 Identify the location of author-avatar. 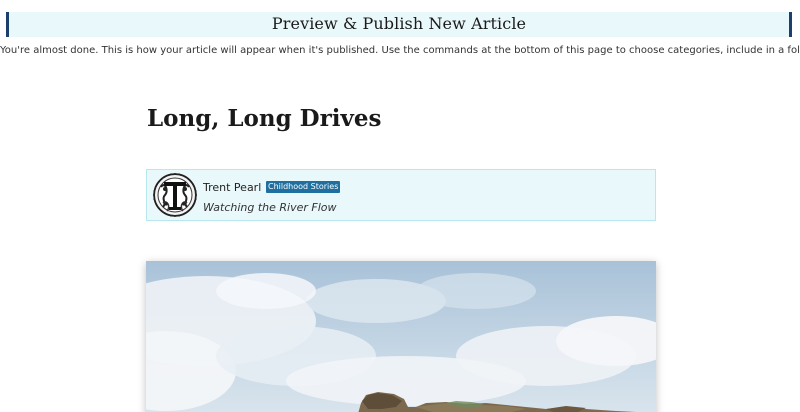
(175, 195).